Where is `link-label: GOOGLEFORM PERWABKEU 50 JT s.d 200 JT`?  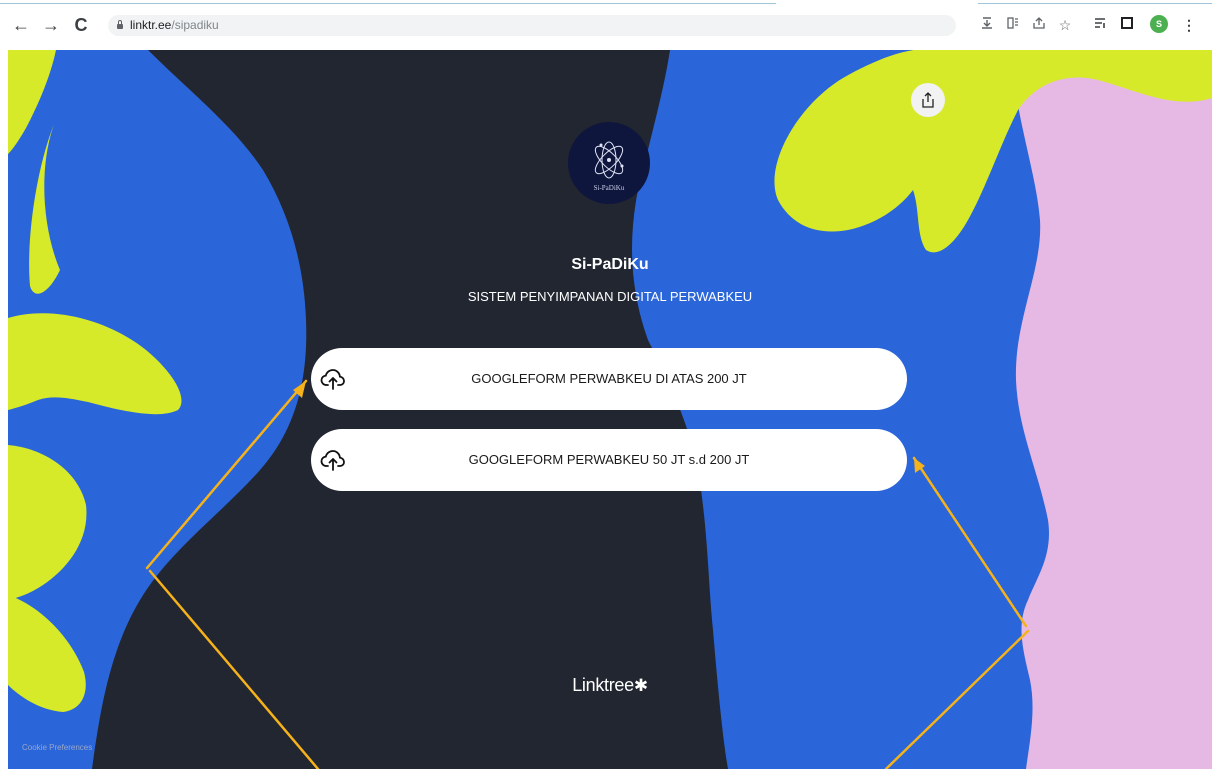 link-label: GOOGLEFORM PERWABKEU 50 JT s.d 200 JT is located at coordinates (609, 459).